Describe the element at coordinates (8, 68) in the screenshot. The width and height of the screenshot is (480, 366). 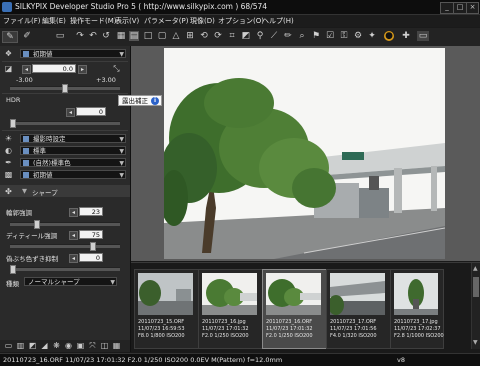
I see `exposure-icon: ◪` at that location.